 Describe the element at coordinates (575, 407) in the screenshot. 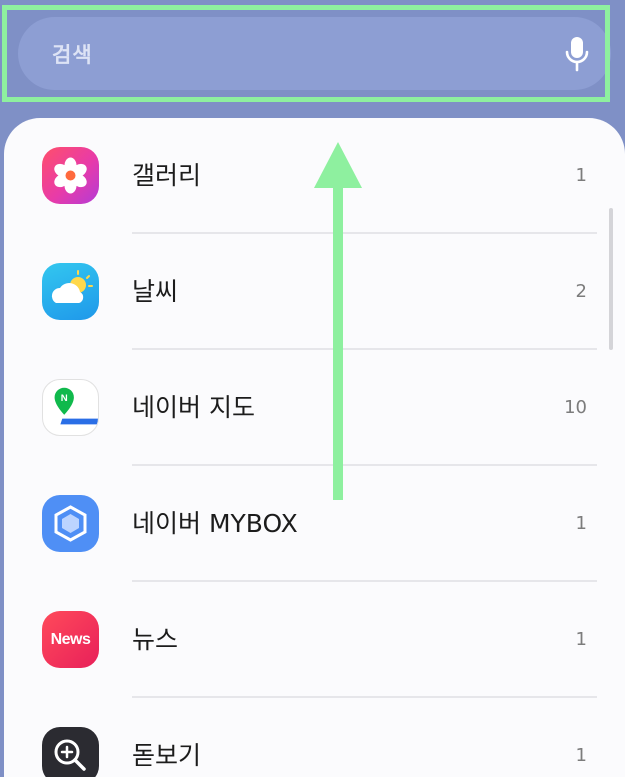

I see `app-count: 10` at that location.